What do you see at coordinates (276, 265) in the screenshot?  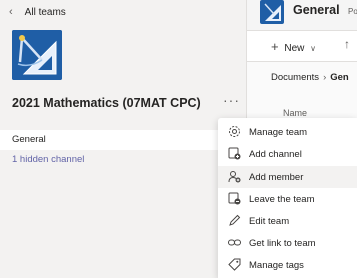 I see `menu-item-label: Manage tags` at bounding box center [276, 265].